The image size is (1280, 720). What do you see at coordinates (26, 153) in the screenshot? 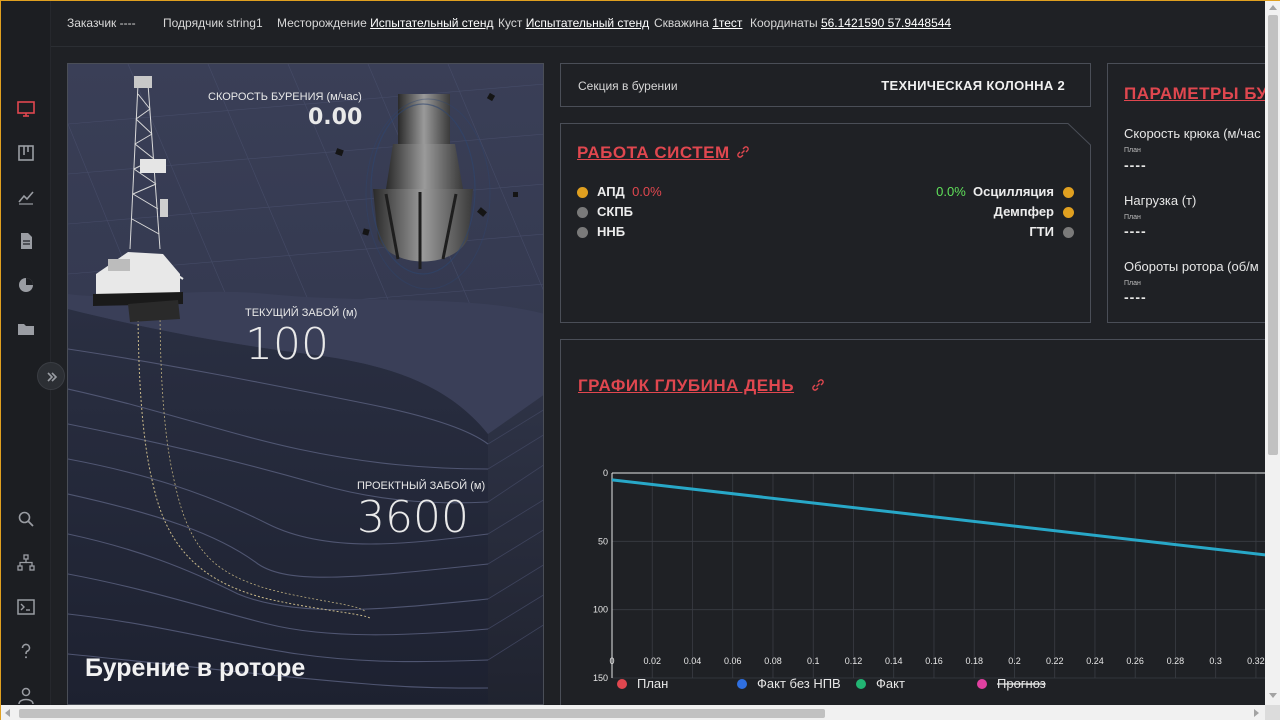
I see `board-icon` at bounding box center [26, 153].